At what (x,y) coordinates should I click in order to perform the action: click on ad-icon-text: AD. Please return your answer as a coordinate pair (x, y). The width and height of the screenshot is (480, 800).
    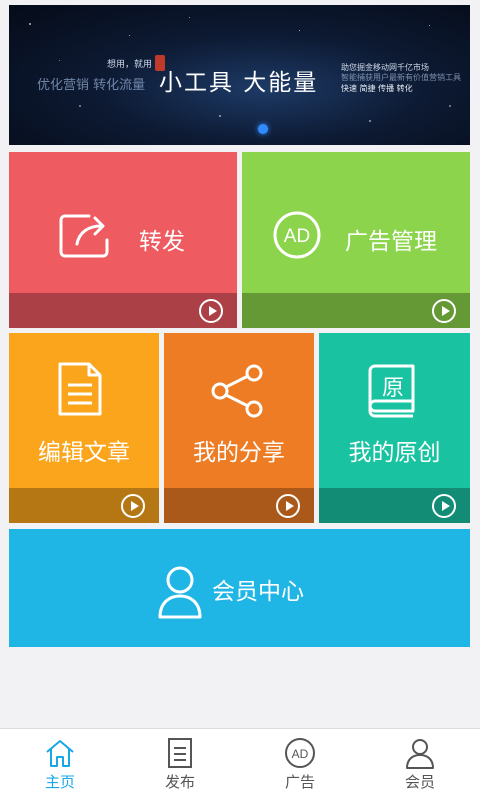
    Looking at the image, I should click on (297, 236).